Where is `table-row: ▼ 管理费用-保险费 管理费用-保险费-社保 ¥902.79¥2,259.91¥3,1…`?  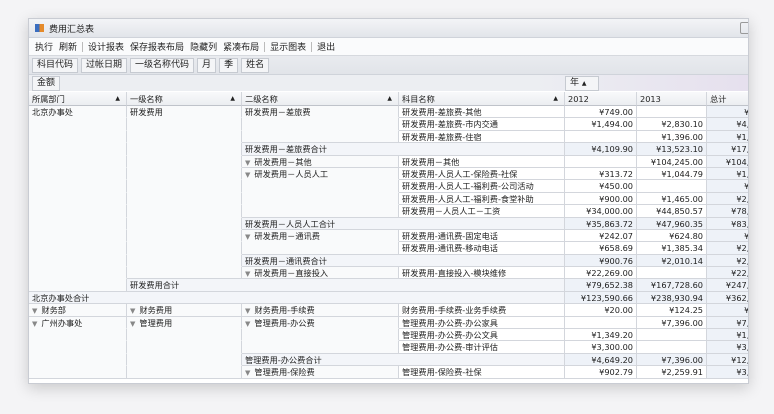 table-row: ▼ 管理费用-保险费 管理费用-保险费-社保 ¥902.79¥2,259.91¥3,1… is located at coordinates (388, 372).